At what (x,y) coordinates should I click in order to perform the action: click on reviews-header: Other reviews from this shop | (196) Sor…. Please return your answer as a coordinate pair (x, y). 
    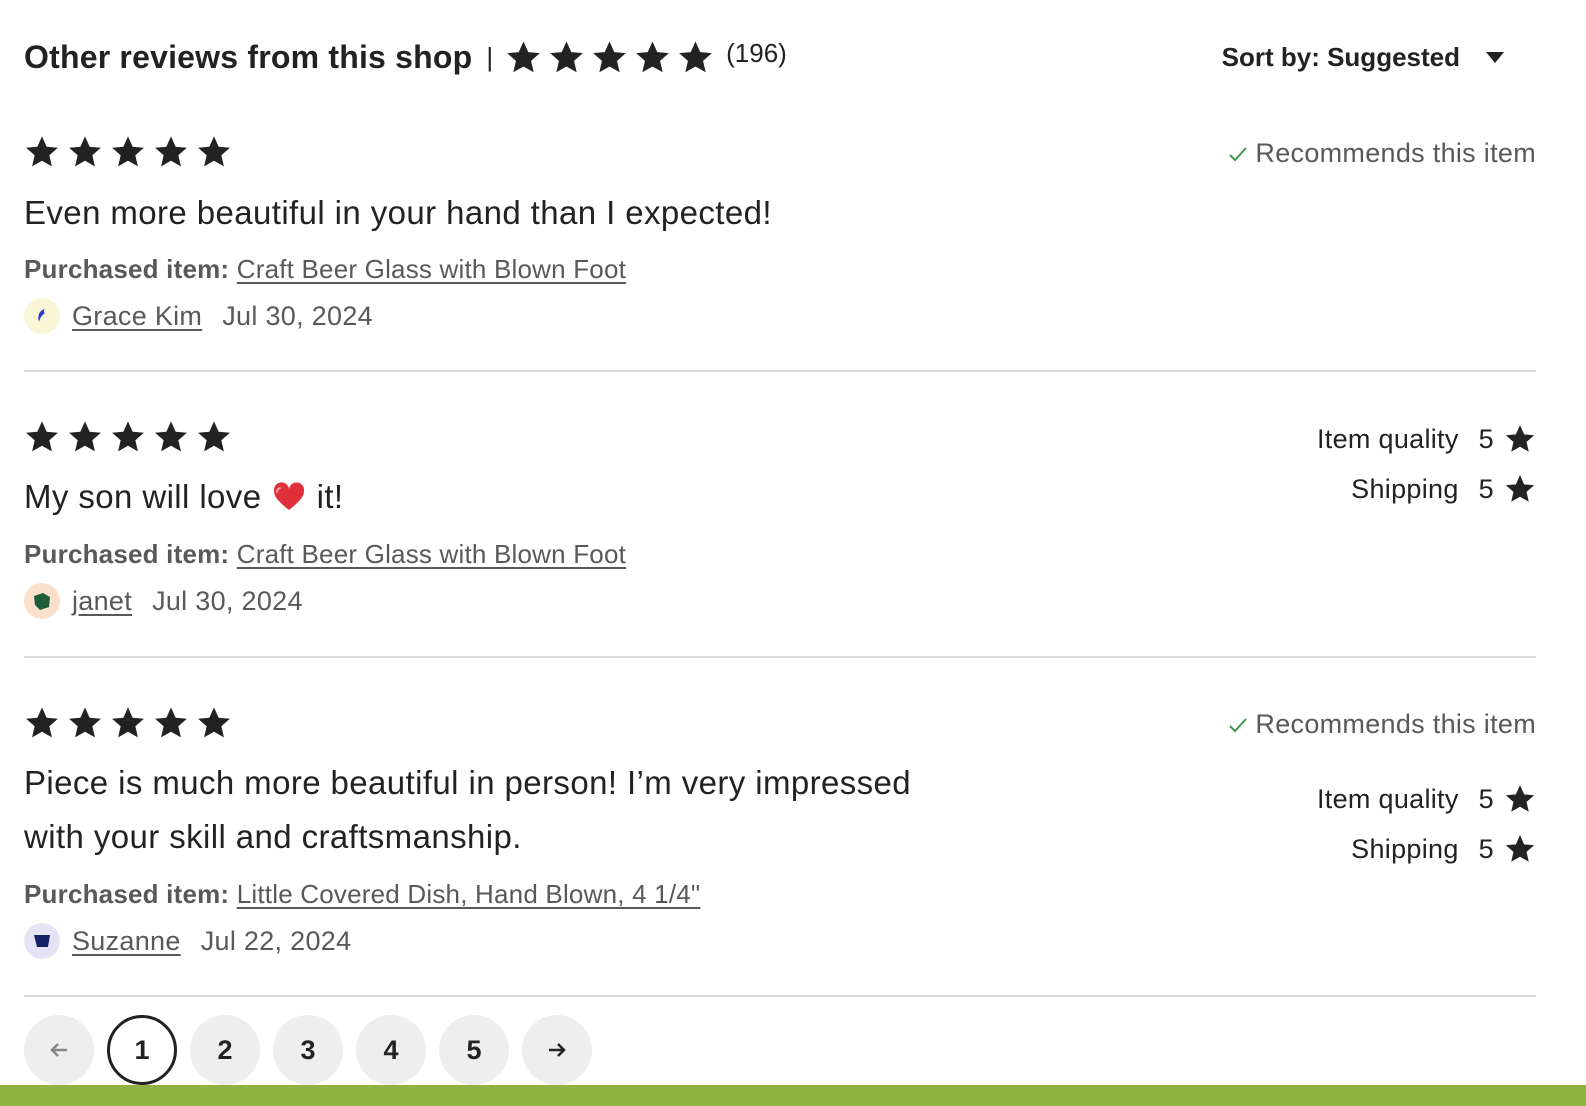
    Looking at the image, I should click on (780, 57).